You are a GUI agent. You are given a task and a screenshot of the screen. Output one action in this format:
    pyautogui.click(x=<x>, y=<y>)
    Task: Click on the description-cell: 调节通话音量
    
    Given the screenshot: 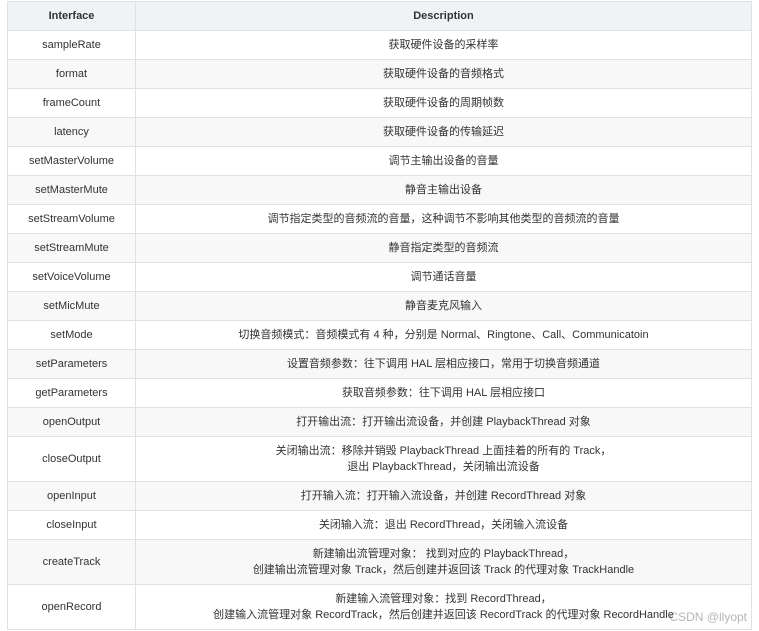 What is the action you would take?
    pyautogui.click(x=443, y=277)
    